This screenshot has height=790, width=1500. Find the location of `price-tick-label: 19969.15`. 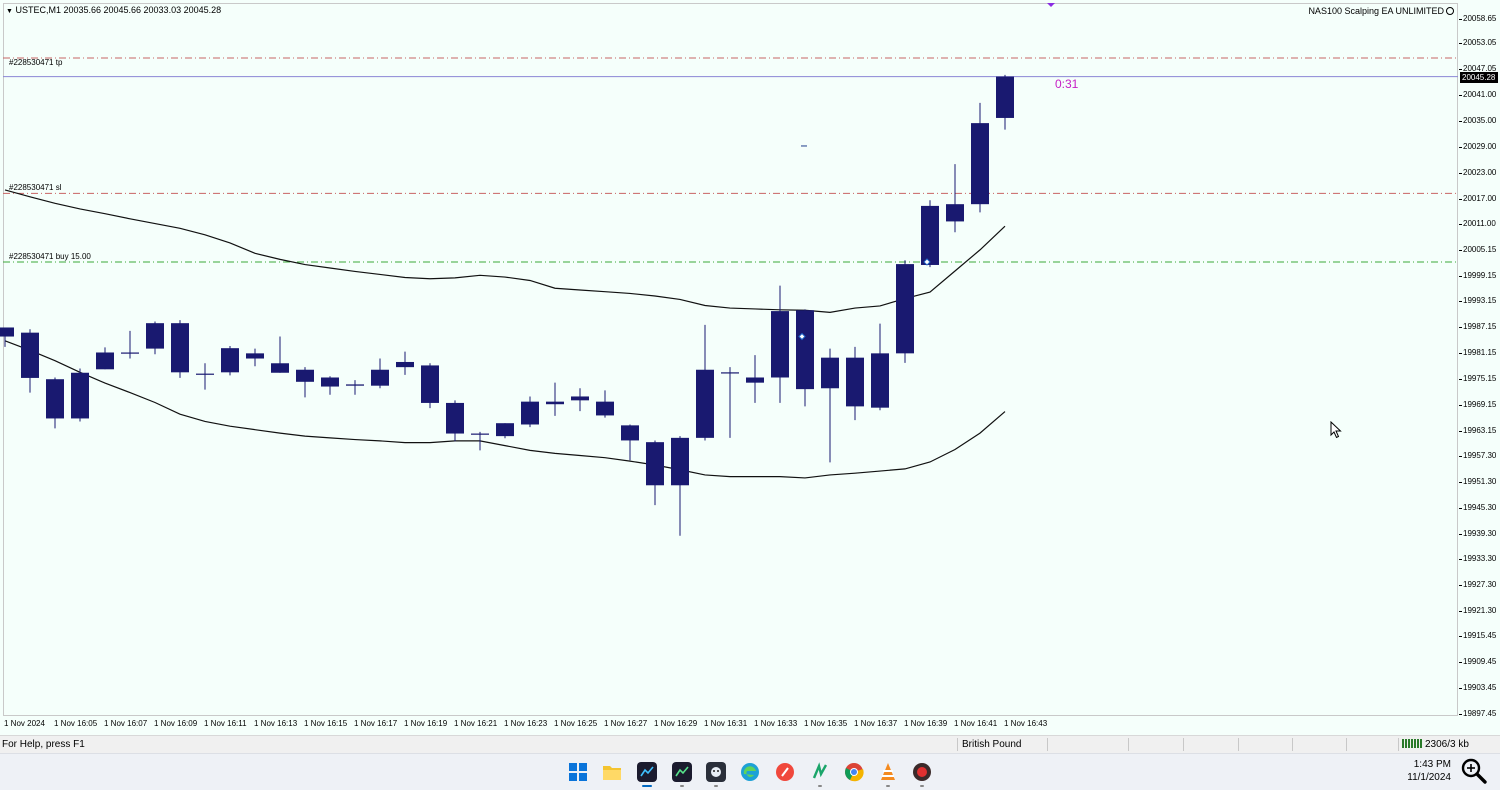

price-tick-label: 19969.15 is located at coordinates (1480, 404).